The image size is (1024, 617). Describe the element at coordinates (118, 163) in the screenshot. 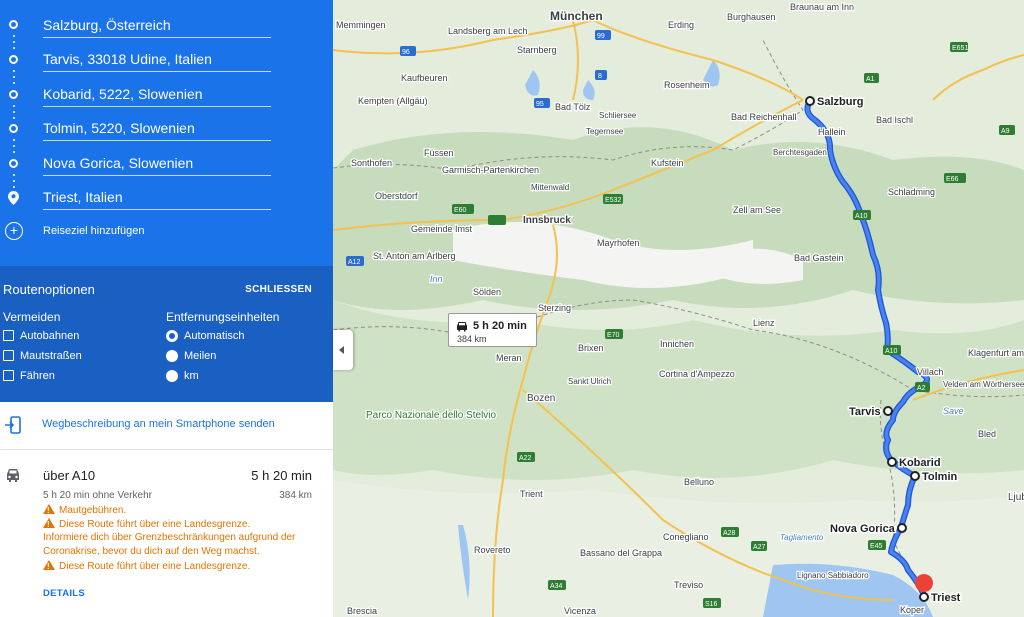

I see `waypoint-input: Nova Gorica, Slowenien` at that location.